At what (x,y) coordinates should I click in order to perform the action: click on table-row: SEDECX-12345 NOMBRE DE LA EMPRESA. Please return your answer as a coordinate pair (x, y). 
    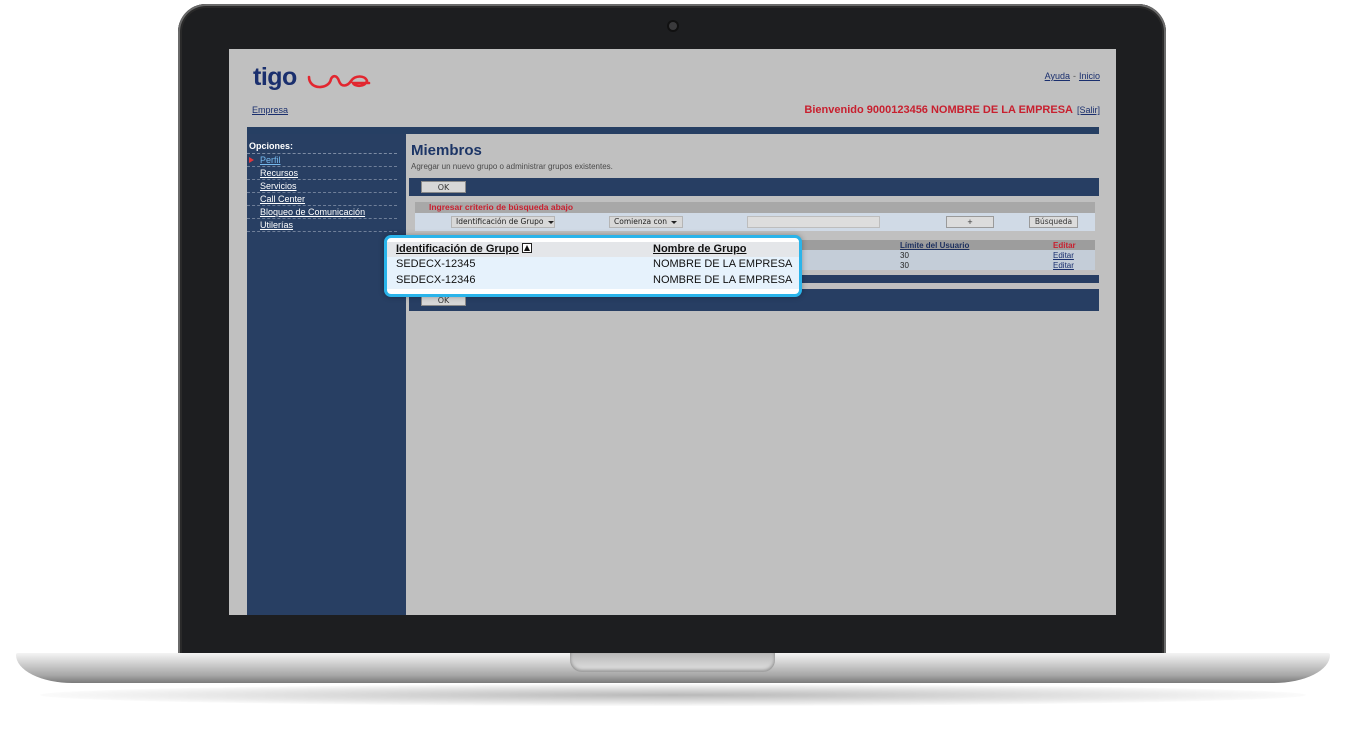
    Looking at the image, I should click on (593, 265).